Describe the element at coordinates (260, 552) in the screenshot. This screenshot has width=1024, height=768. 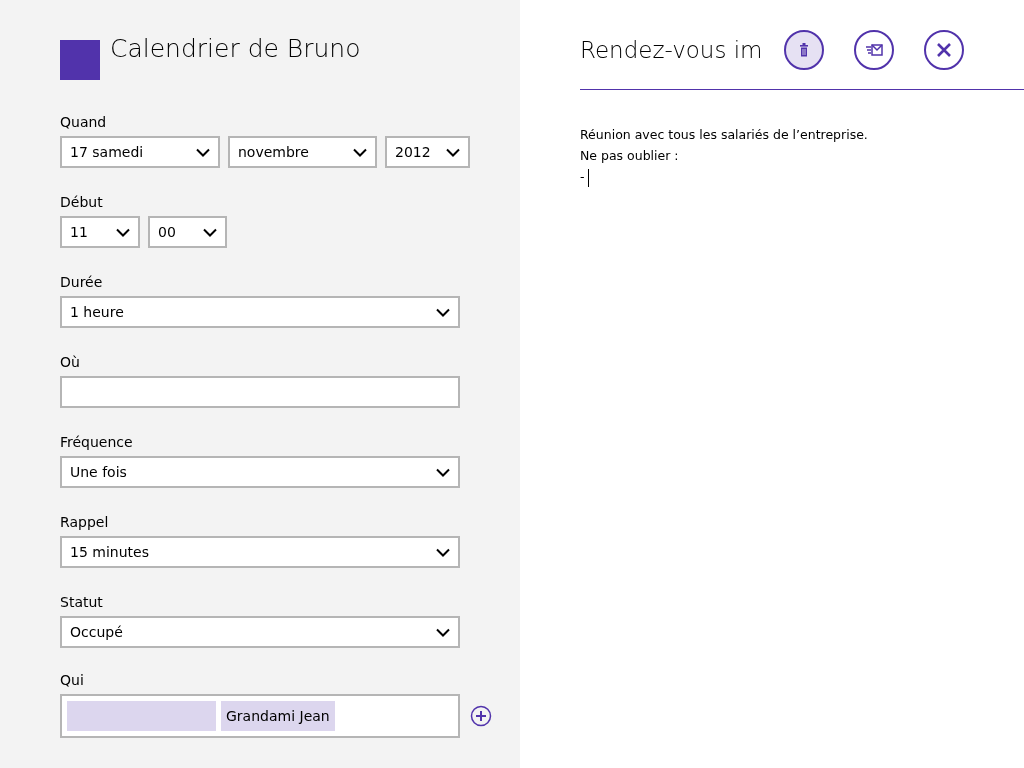
I see `dropdown: 15 minutes` at that location.